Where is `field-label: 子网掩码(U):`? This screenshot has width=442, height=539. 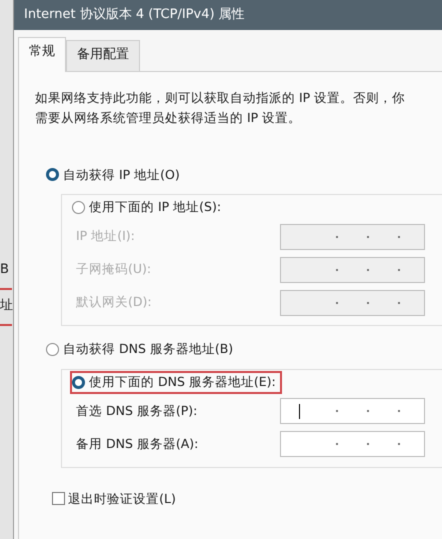
field-label: 子网掩码(U): is located at coordinates (114, 269).